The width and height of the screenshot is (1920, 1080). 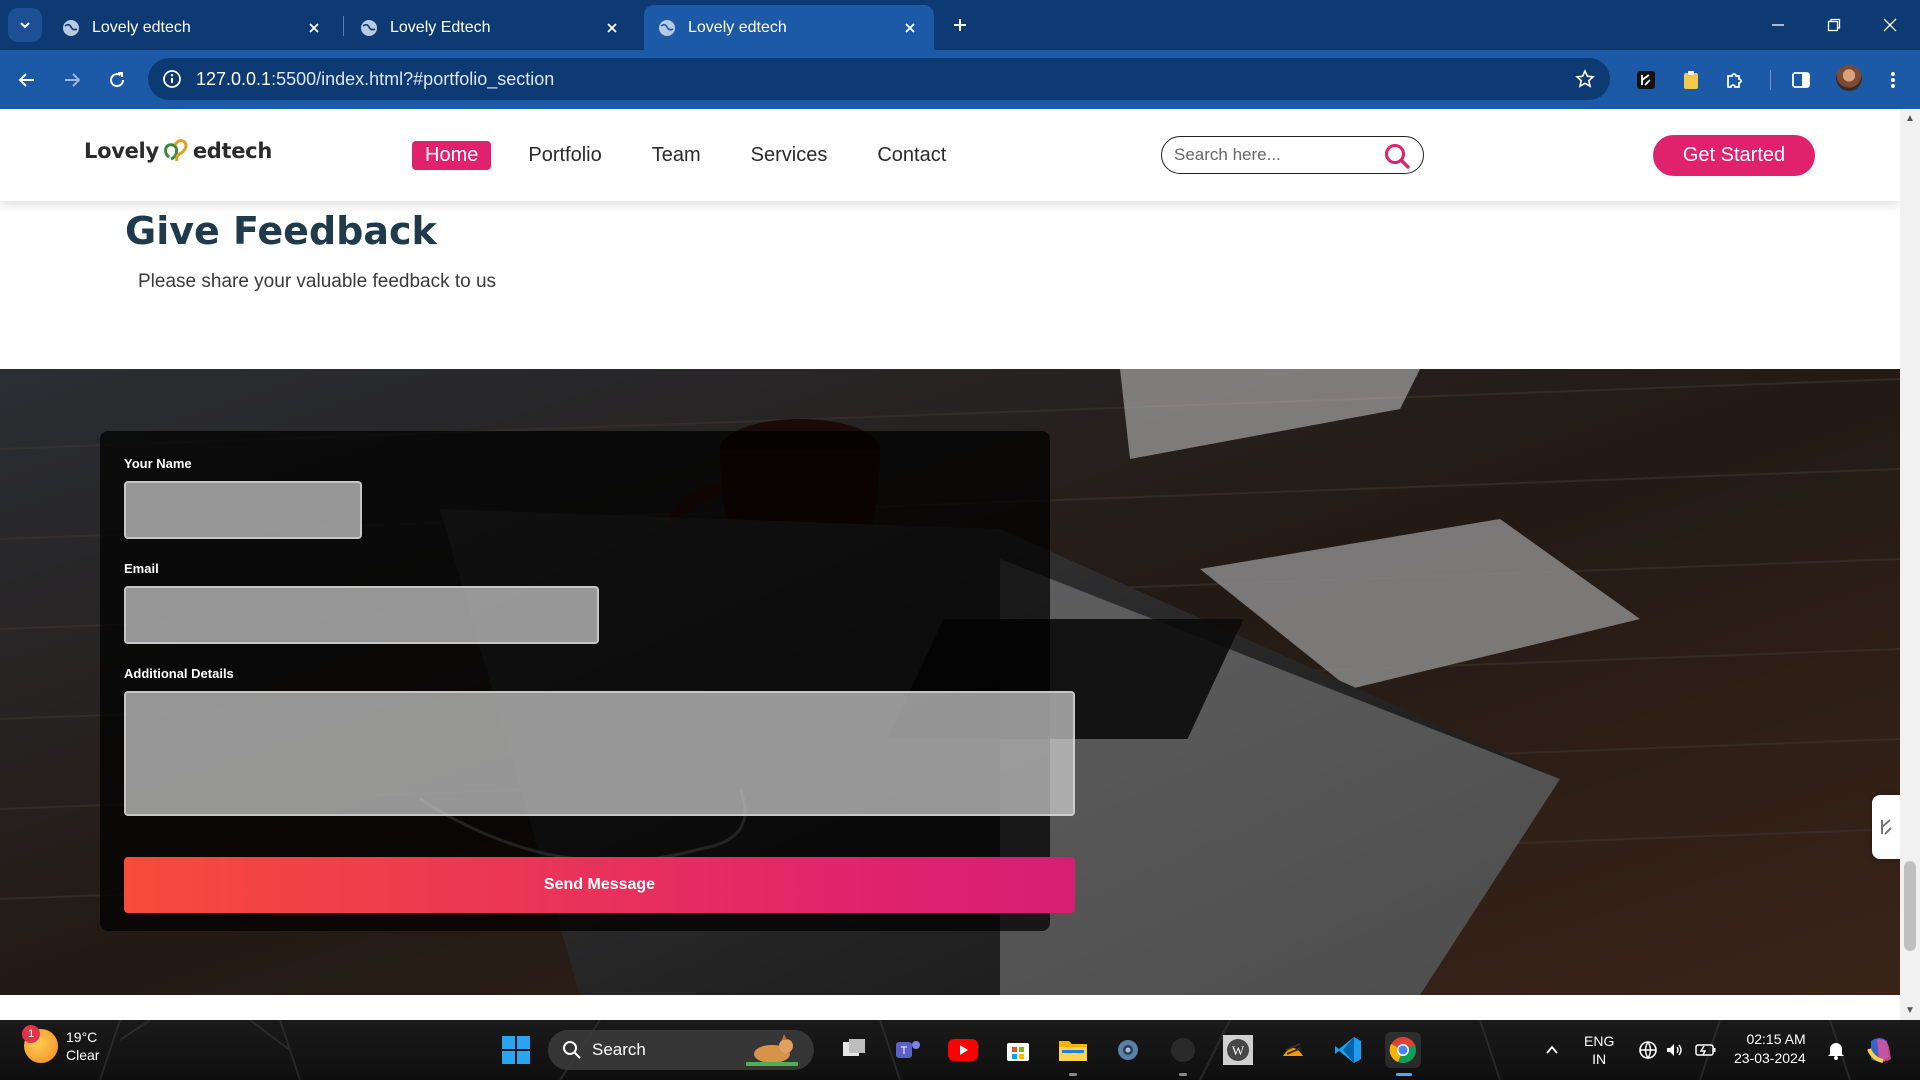 What do you see at coordinates (1735, 80) in the screenshot?
I see `extensions-puzzle-icon` at bounding box center [1735, 80].